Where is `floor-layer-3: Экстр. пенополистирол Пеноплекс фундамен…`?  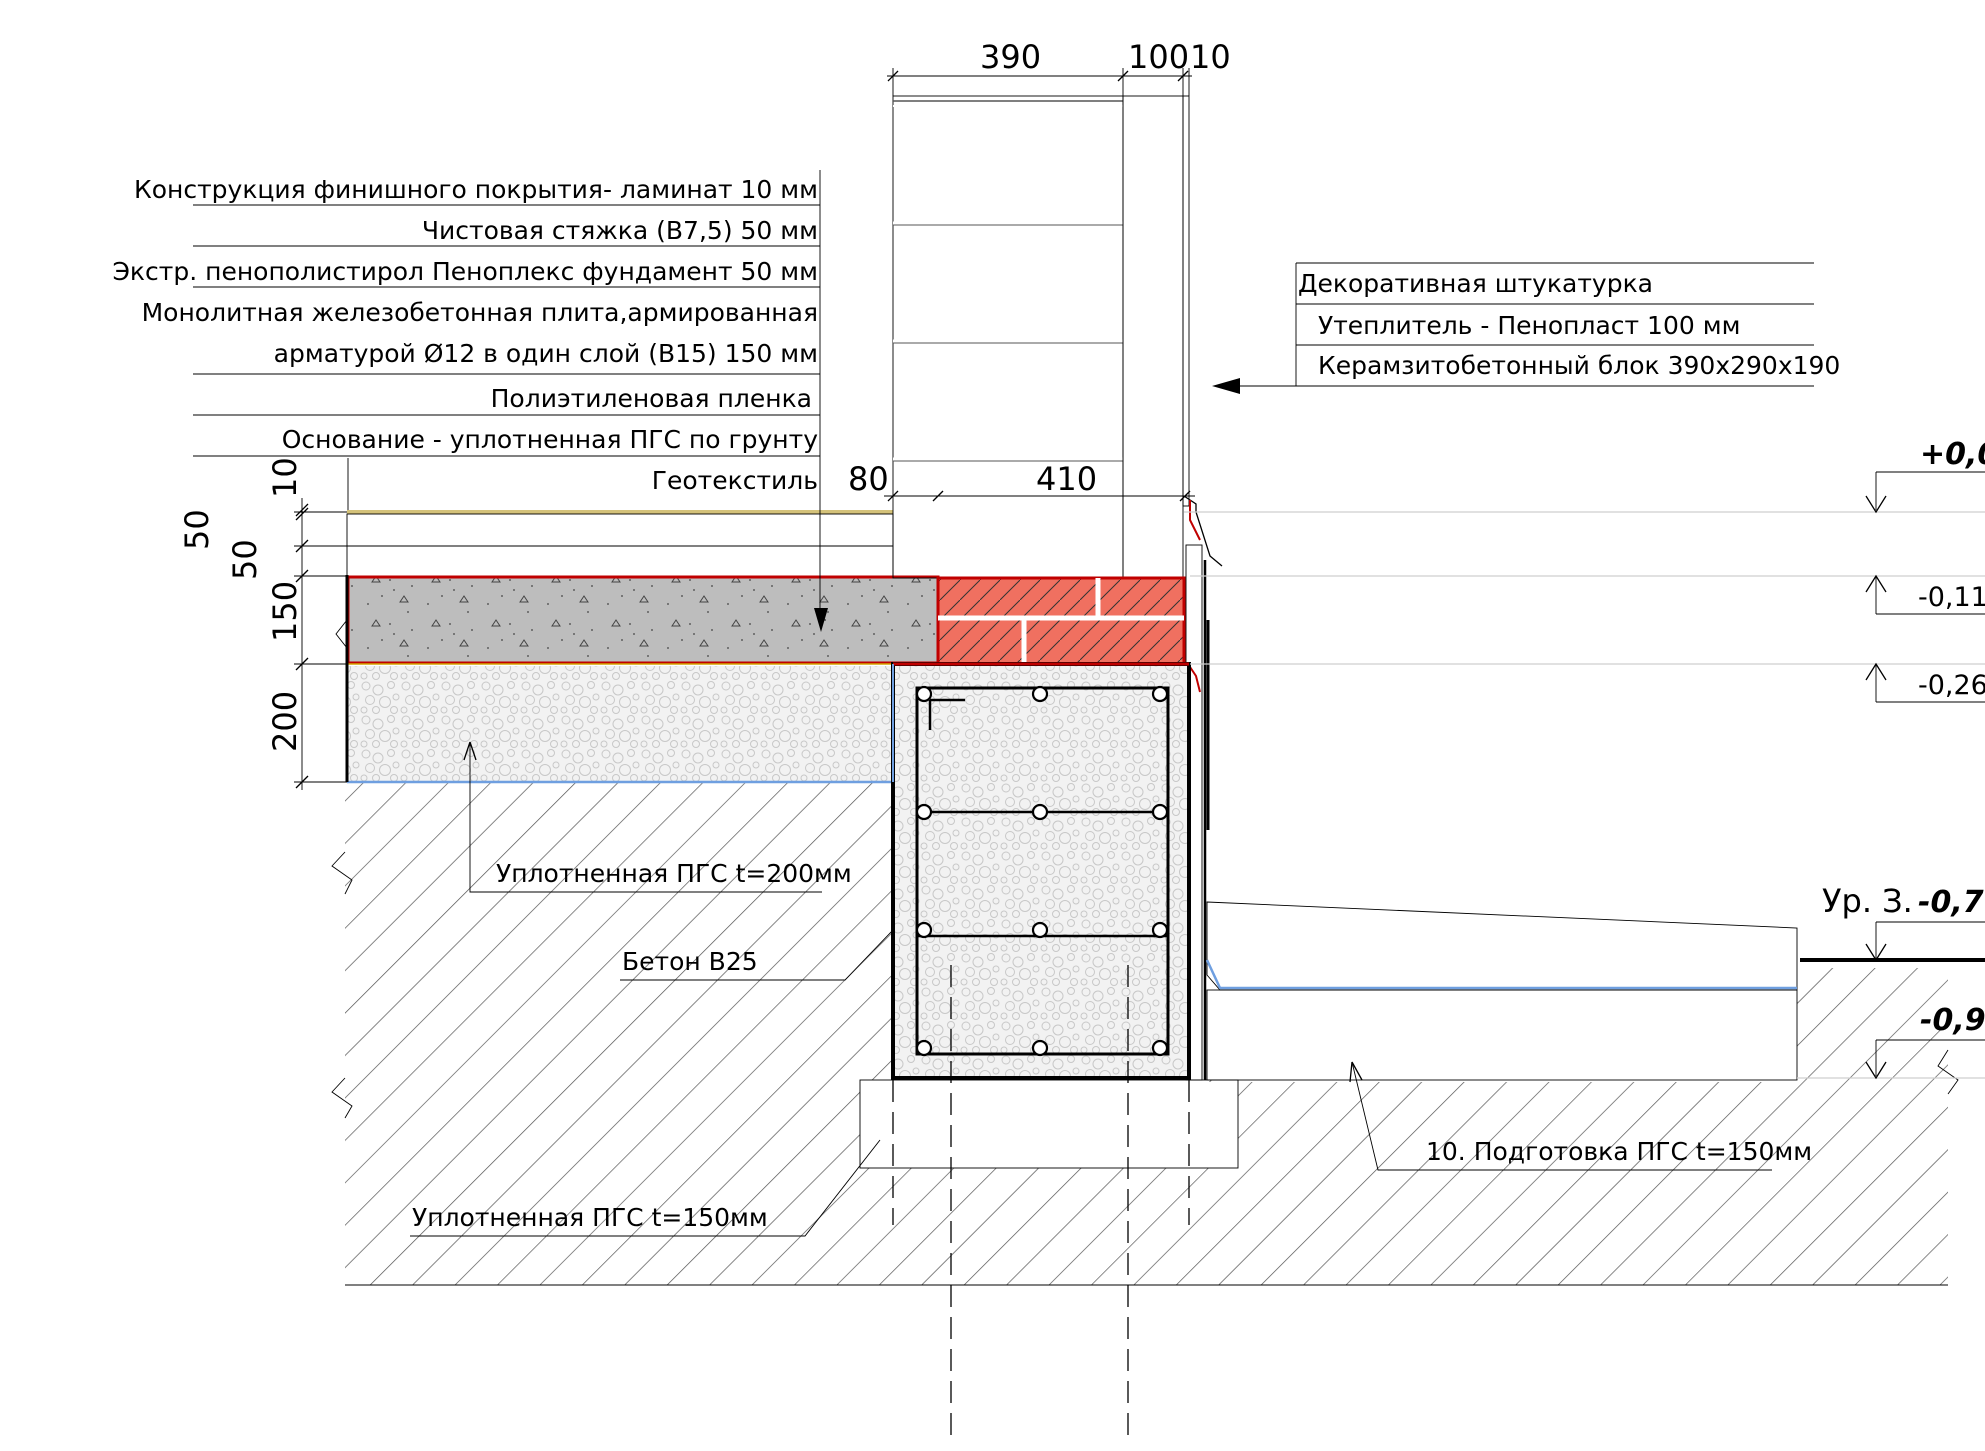
floor-layer-3: Экстр. пенополистирол Пеноплекс фундамен… is located at coordinates (465, 271).